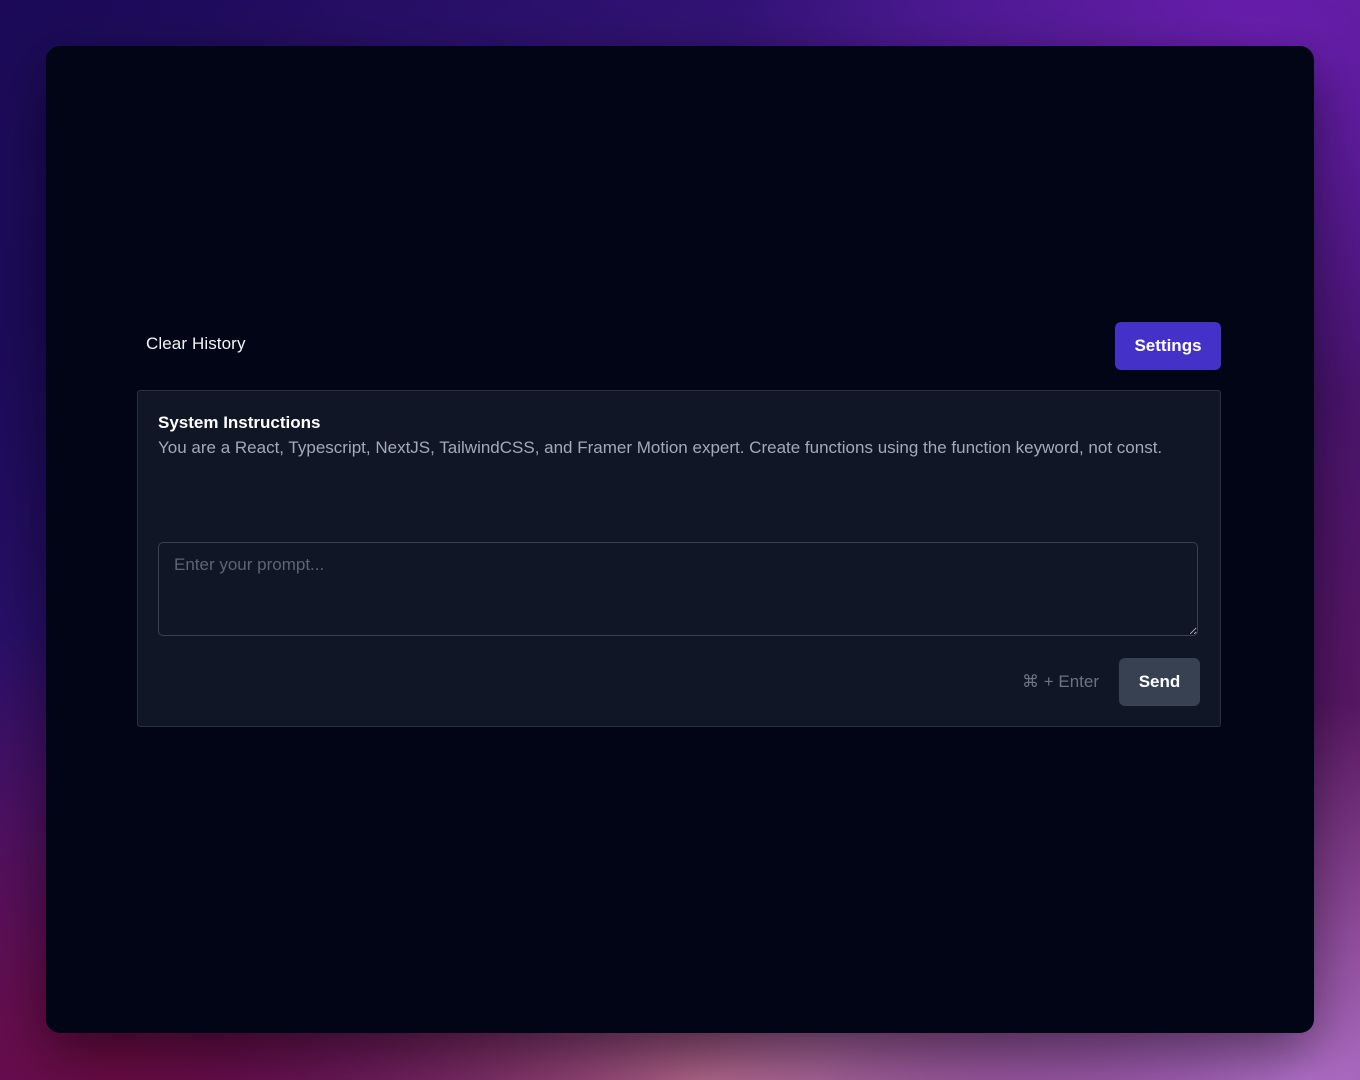 The height and width of the screenshot is (1080, 1360). Describe the element at coordinates (679, 346) in the screenshot. I see `toolbar: Clear History Settings` at that location.